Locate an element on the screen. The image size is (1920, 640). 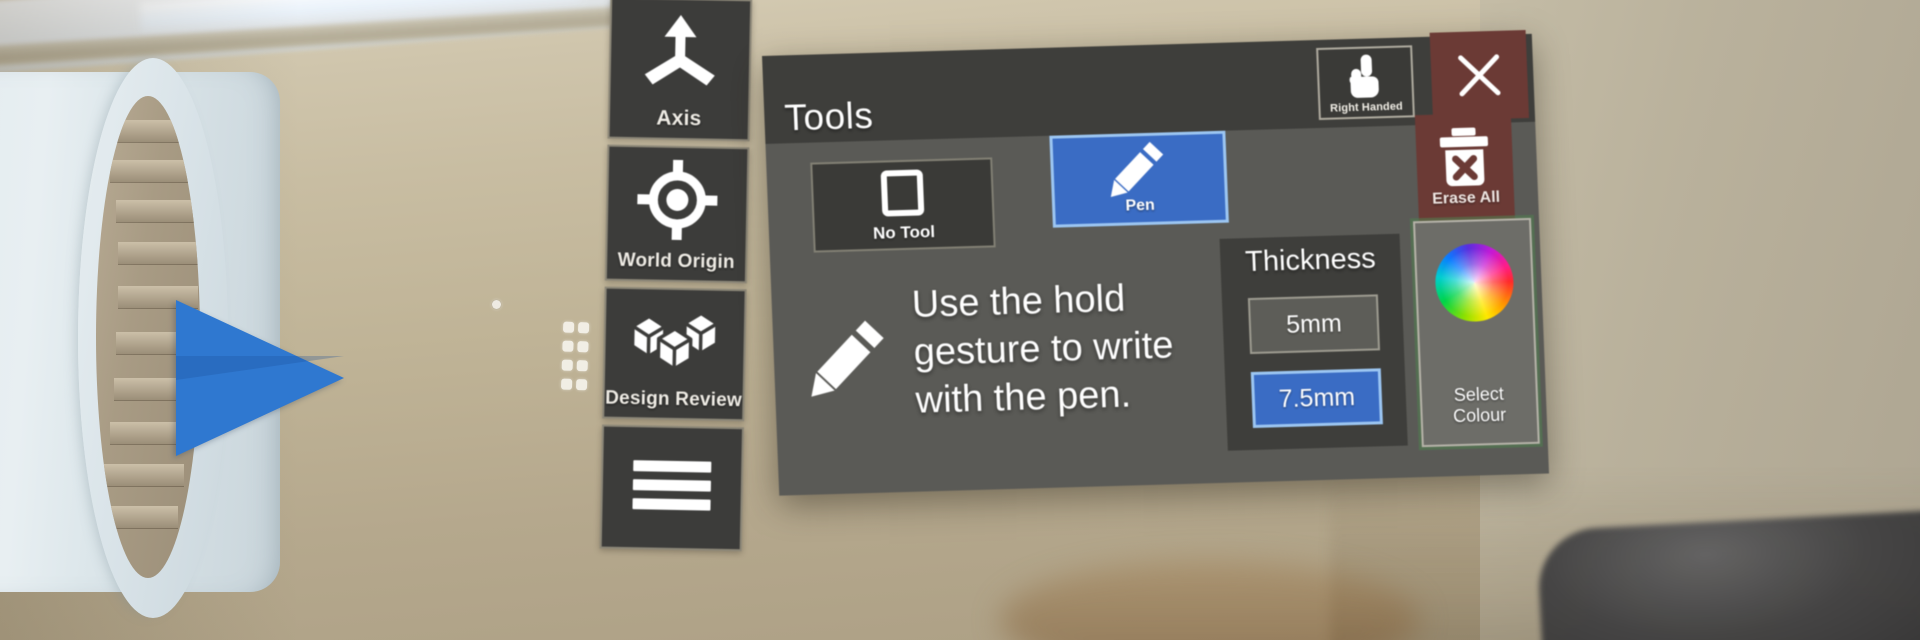
thickness-option-7-5mm: 7.5mm is located at coordinates (1316, 398).